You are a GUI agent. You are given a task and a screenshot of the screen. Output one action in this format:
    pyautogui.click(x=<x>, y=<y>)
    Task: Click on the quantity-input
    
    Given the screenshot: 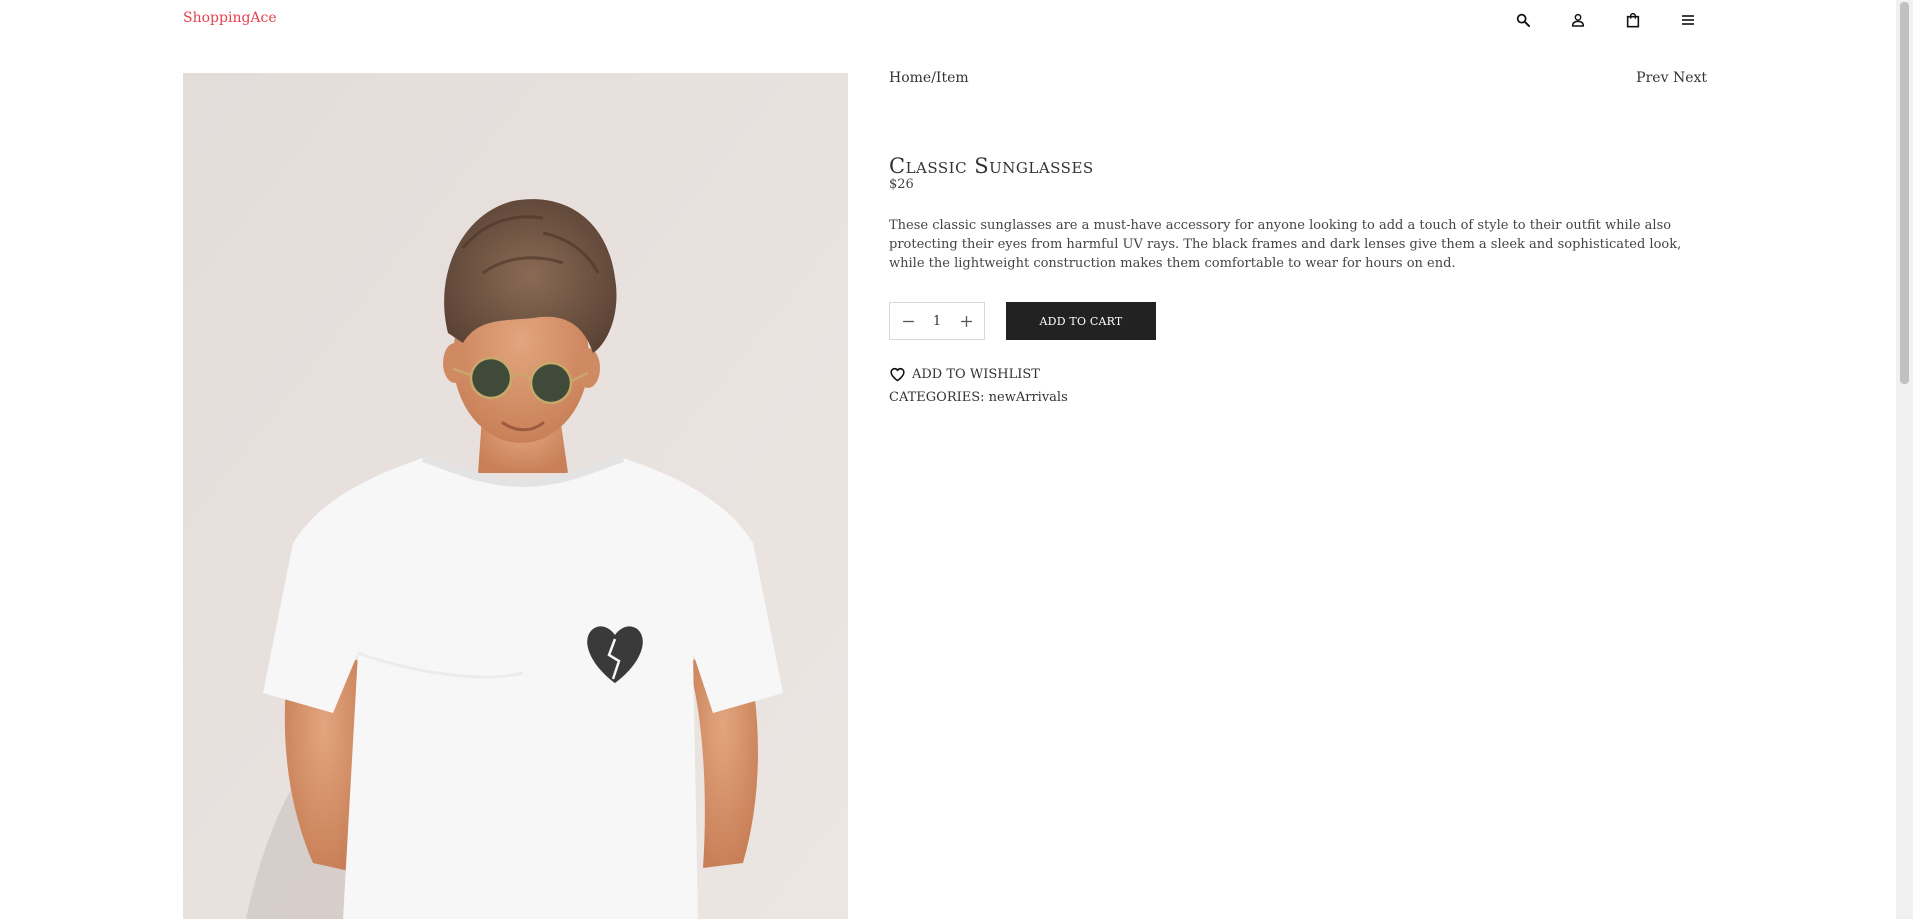 What is the action you would take?
    pyautogui.click(x=937, y=321)
    